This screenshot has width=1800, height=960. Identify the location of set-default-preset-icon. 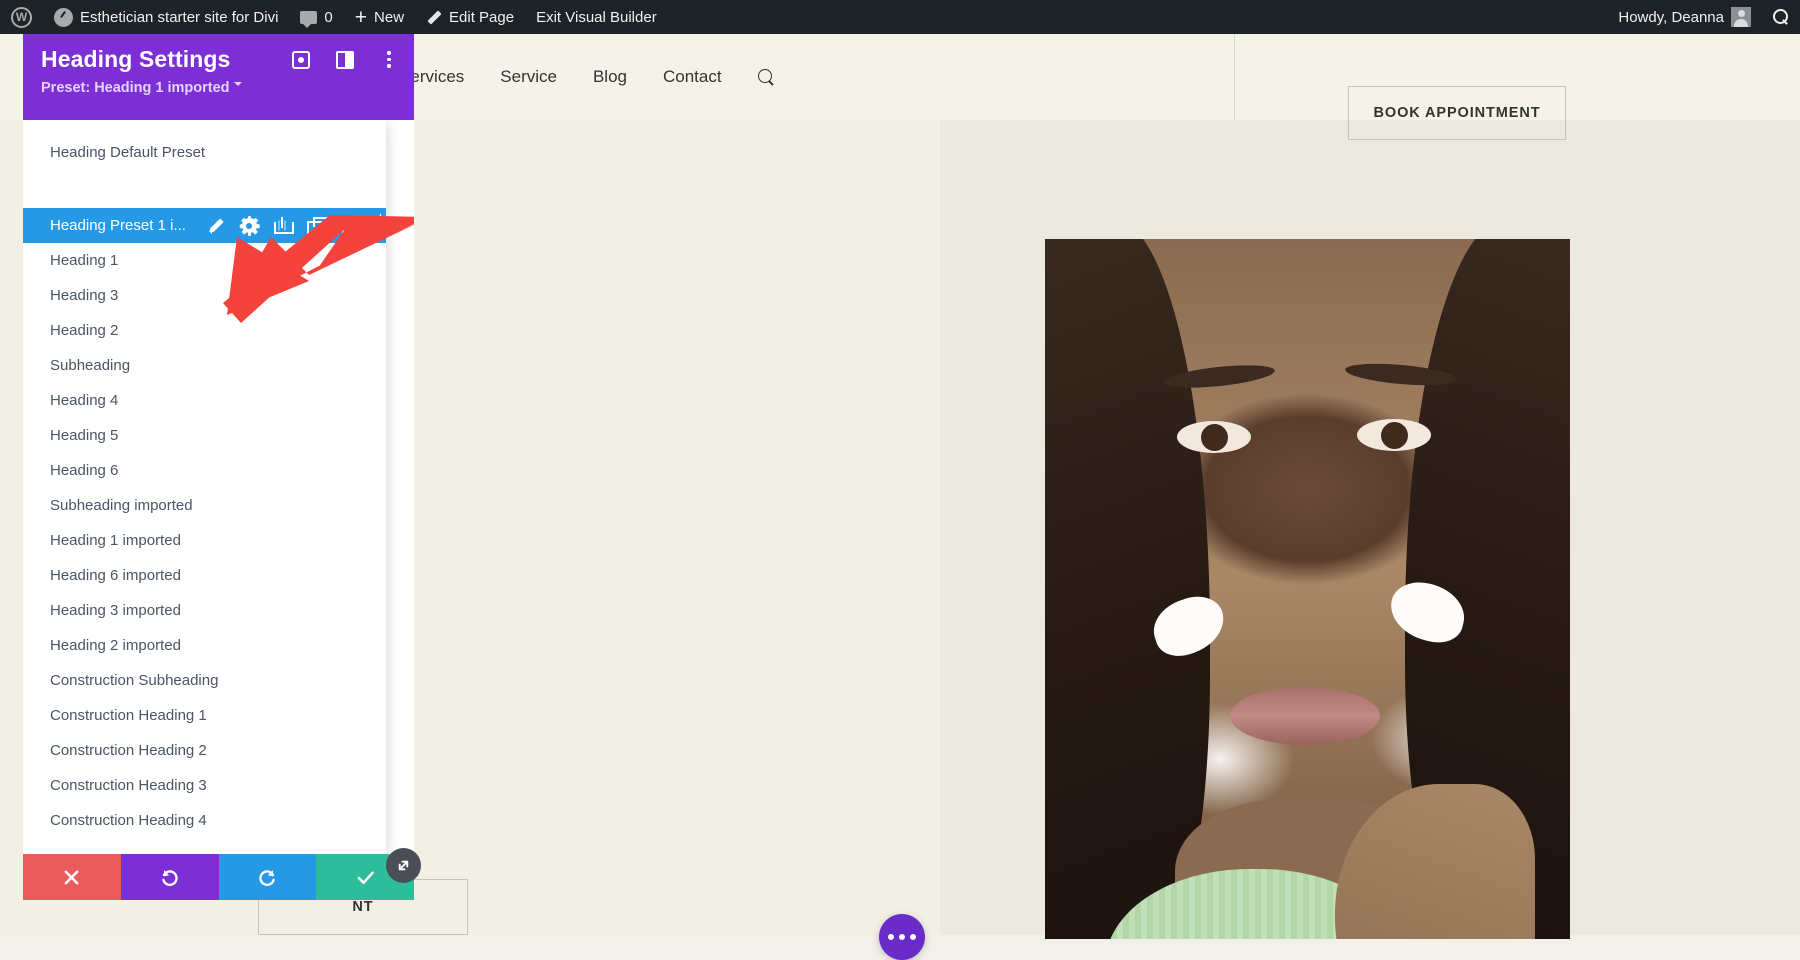
(379, 223).